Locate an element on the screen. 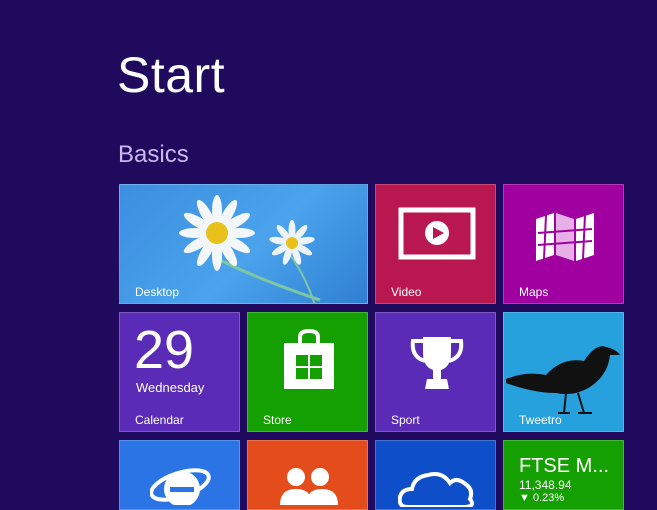 This screenshot has width=657, height=510. finance-index-value: 11,348.94 is located at coordinates (545, 485).